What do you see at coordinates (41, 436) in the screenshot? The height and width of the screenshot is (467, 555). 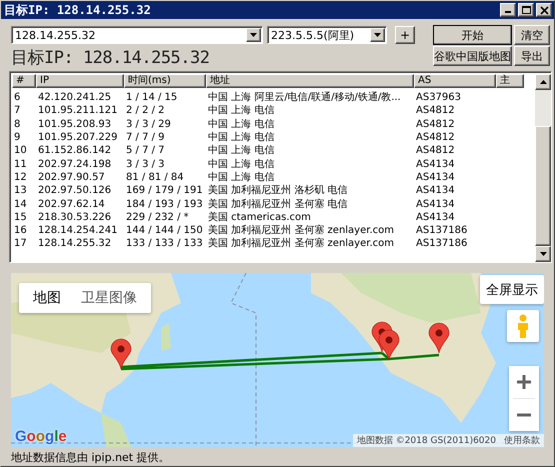 I see `logo: Google` at bounding box center [41, 436].